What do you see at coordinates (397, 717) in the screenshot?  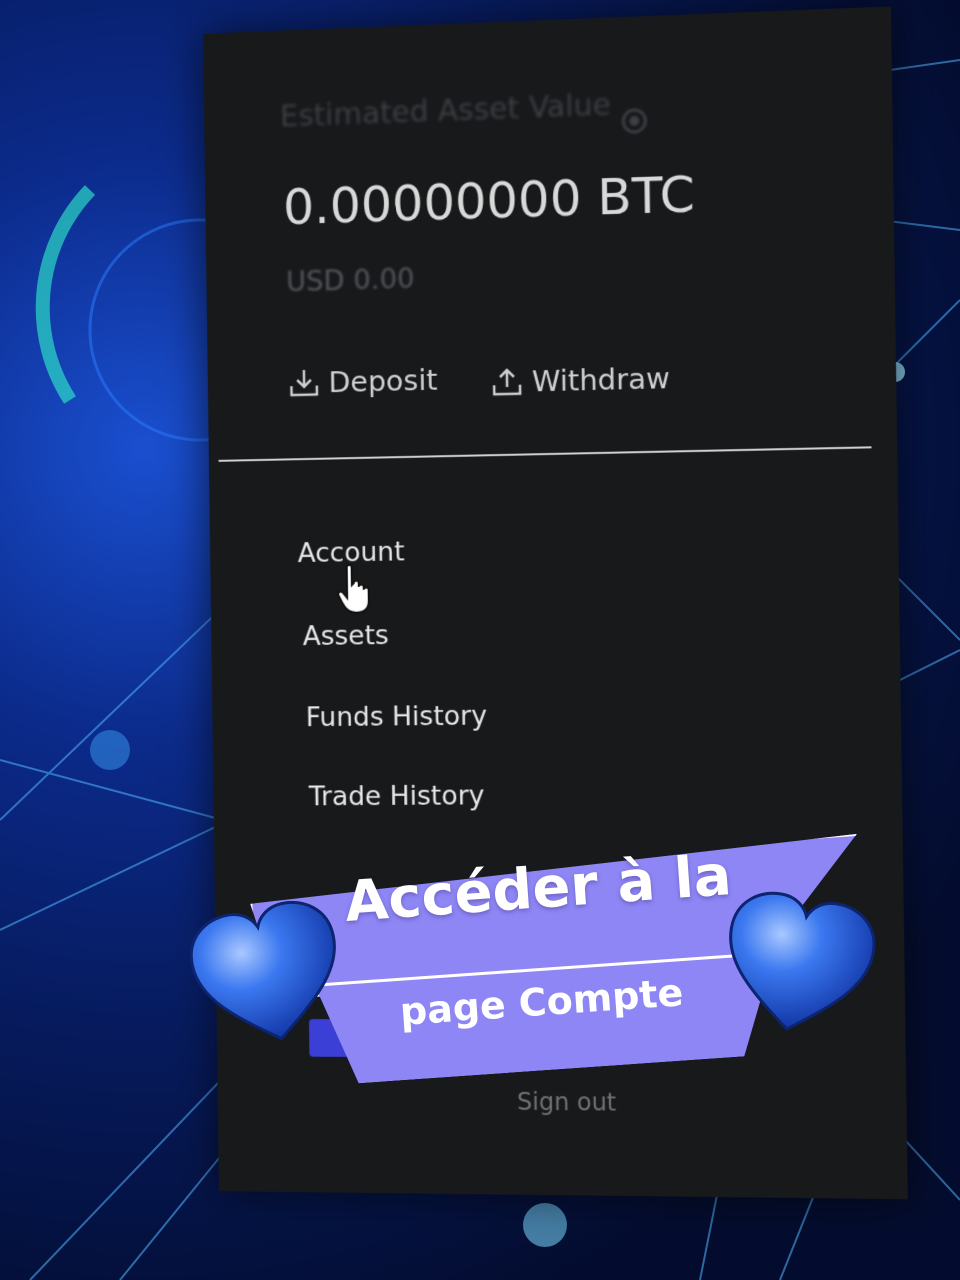 I see `menu-item-funds-history: Funds History` at bounding box center [397, 717].